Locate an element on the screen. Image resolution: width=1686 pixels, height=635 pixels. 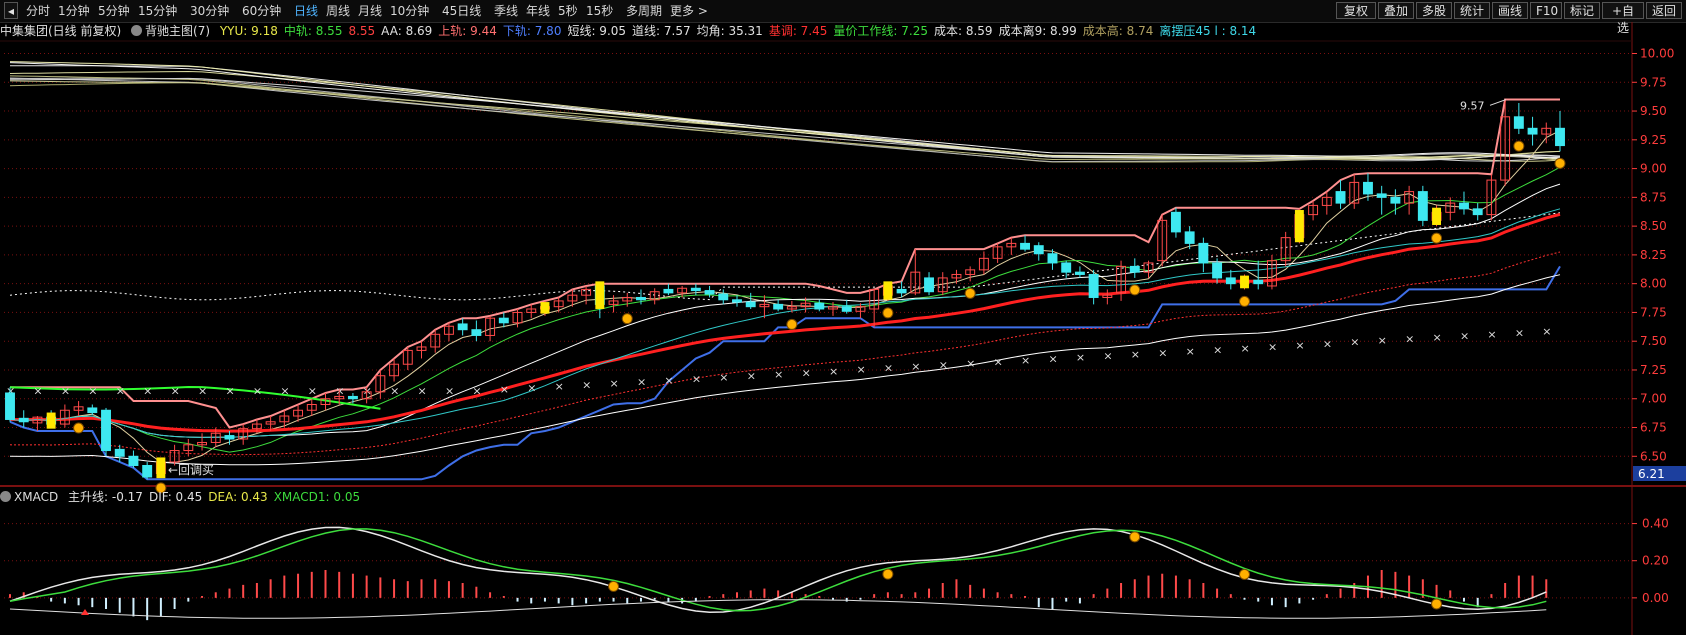
period-tab: 分时 is located at coordinates (38, 11).